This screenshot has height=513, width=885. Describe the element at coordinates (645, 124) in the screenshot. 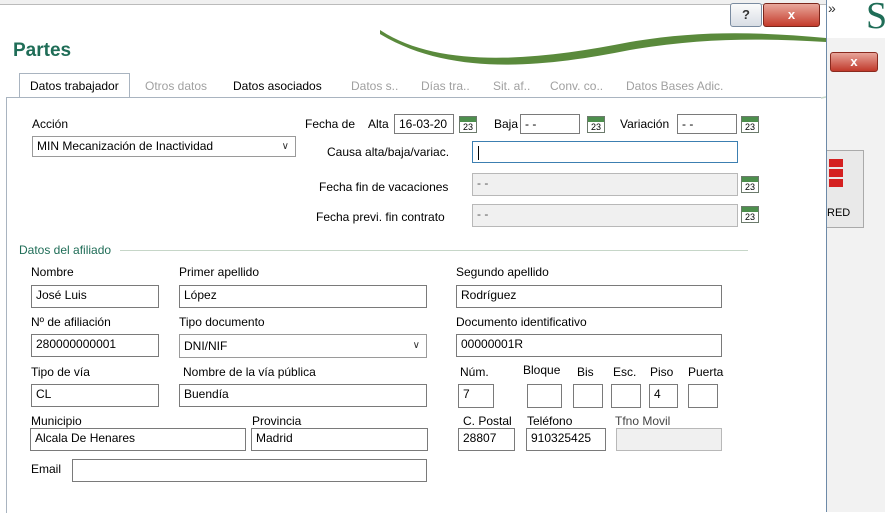

I see `variacion-label: Variación` at that location.